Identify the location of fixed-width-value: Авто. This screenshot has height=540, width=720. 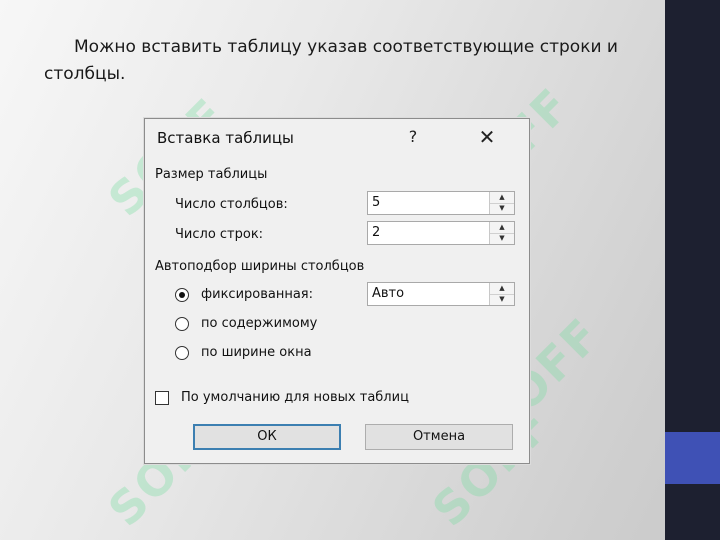
(388, 293).